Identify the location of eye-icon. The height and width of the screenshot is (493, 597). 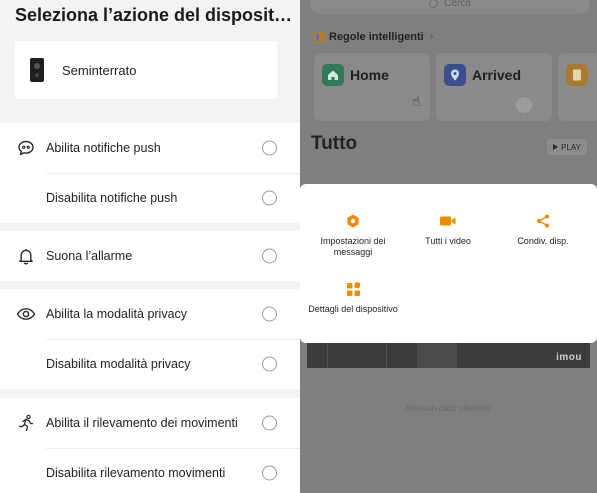
(26, 314).